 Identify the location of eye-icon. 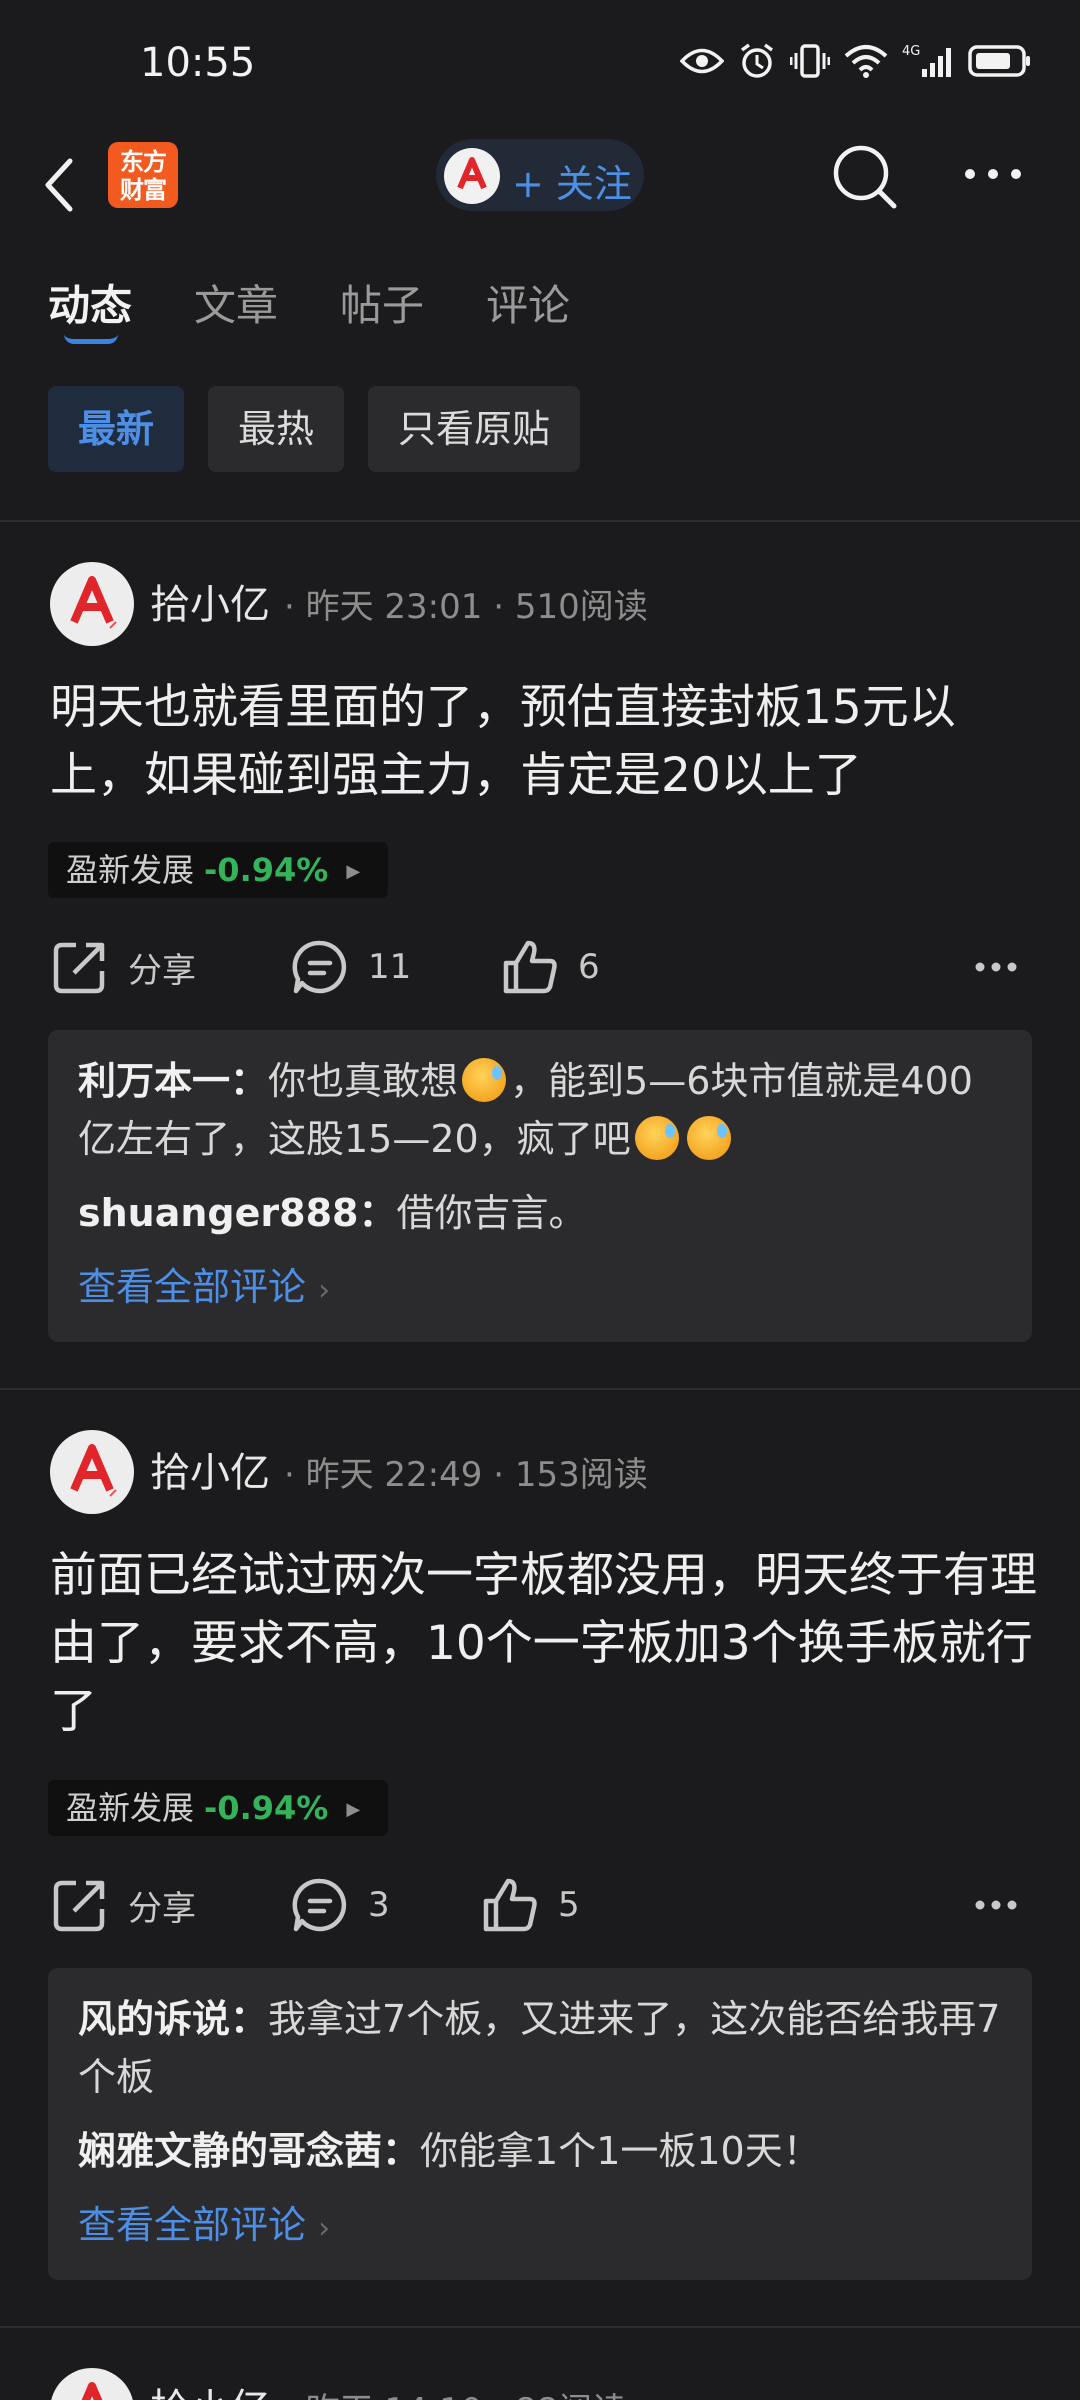
(702, 61).